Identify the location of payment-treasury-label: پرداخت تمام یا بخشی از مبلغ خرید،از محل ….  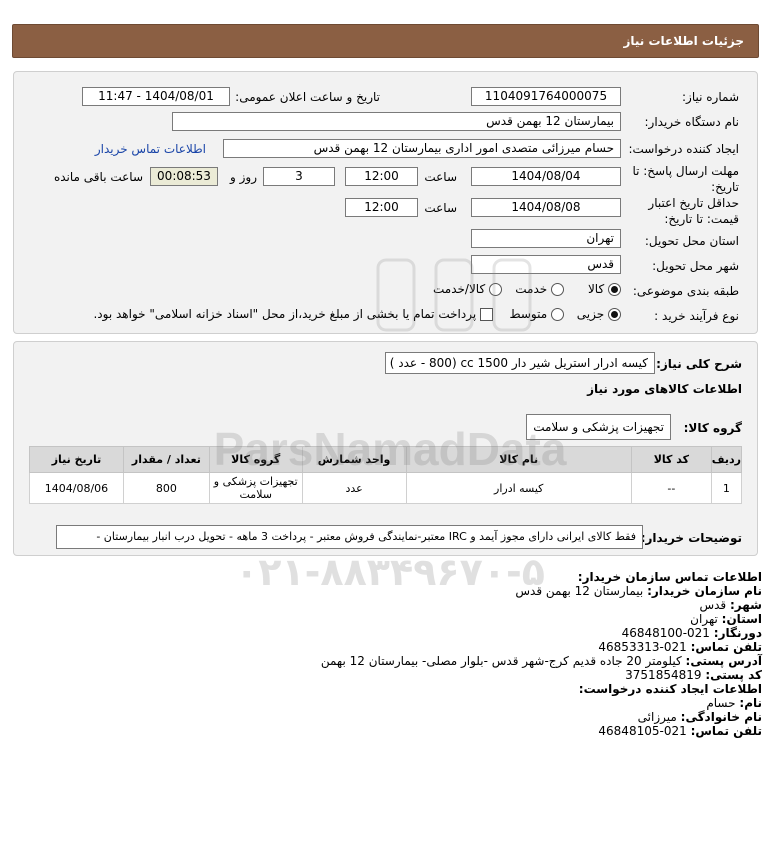
(285, 314).